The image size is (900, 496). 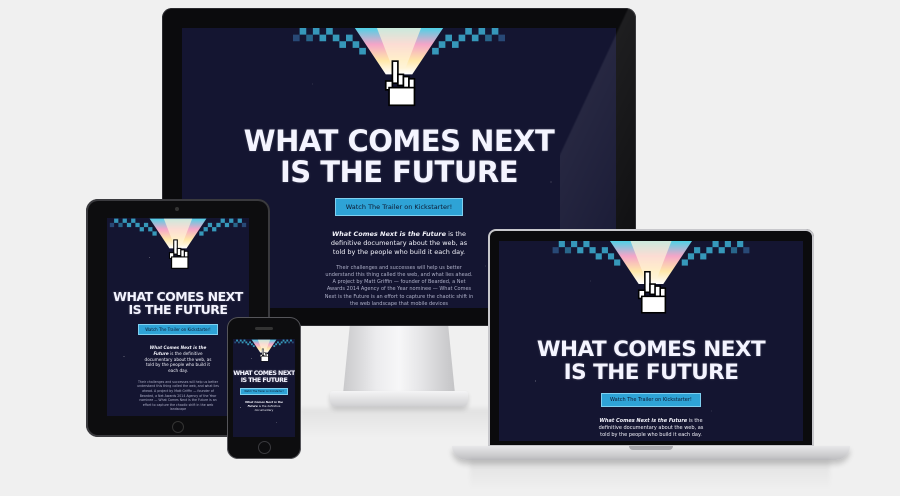 What do you see at coordinates (650, 475) in the screenshot?
I see `laptop-shadow` at bounding box center [650, 475].